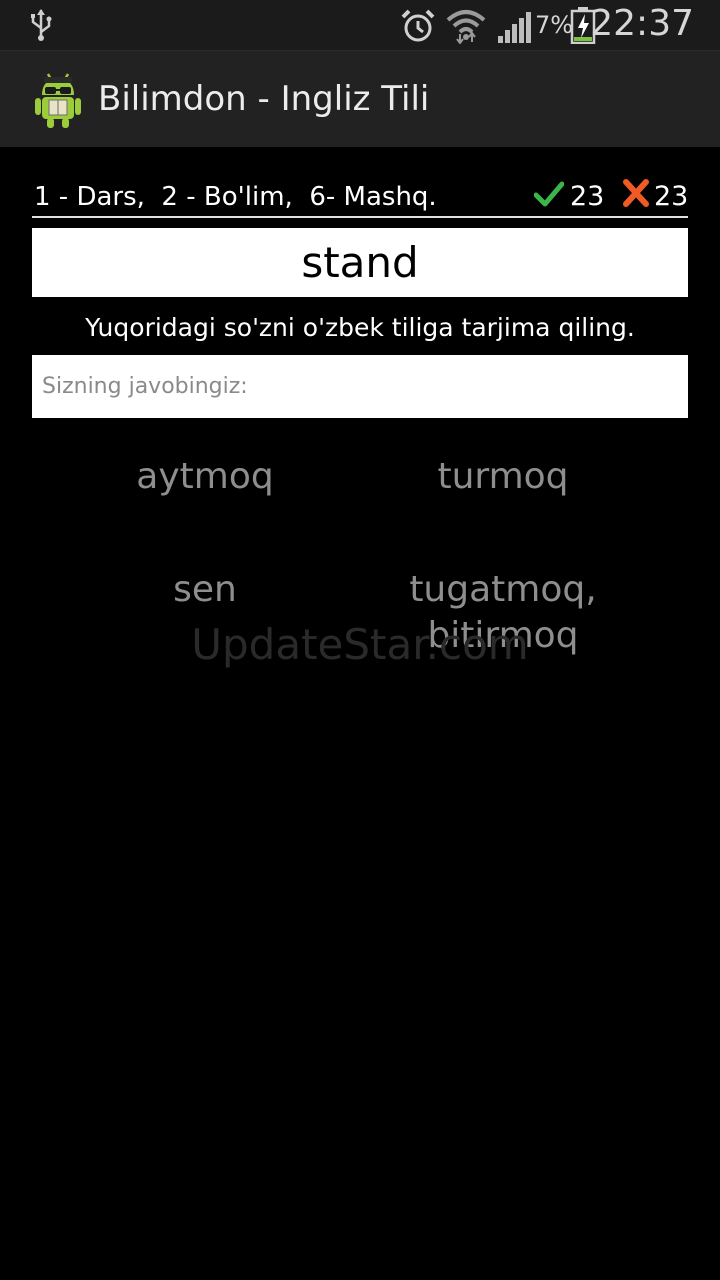 The width and height of the screenshot is (720, 1280). Describe the element at coordinates (671, 196) in the screenshot. I see `wrong-count: 23` at that location.